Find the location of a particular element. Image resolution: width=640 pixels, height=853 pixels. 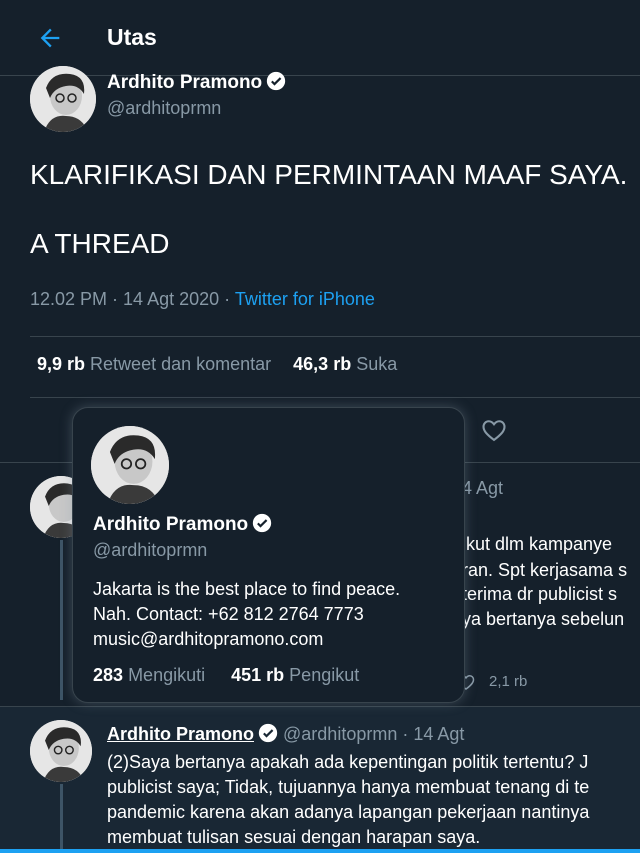

author-name: Ardhito Pramono is located at coordinates (196, 82).